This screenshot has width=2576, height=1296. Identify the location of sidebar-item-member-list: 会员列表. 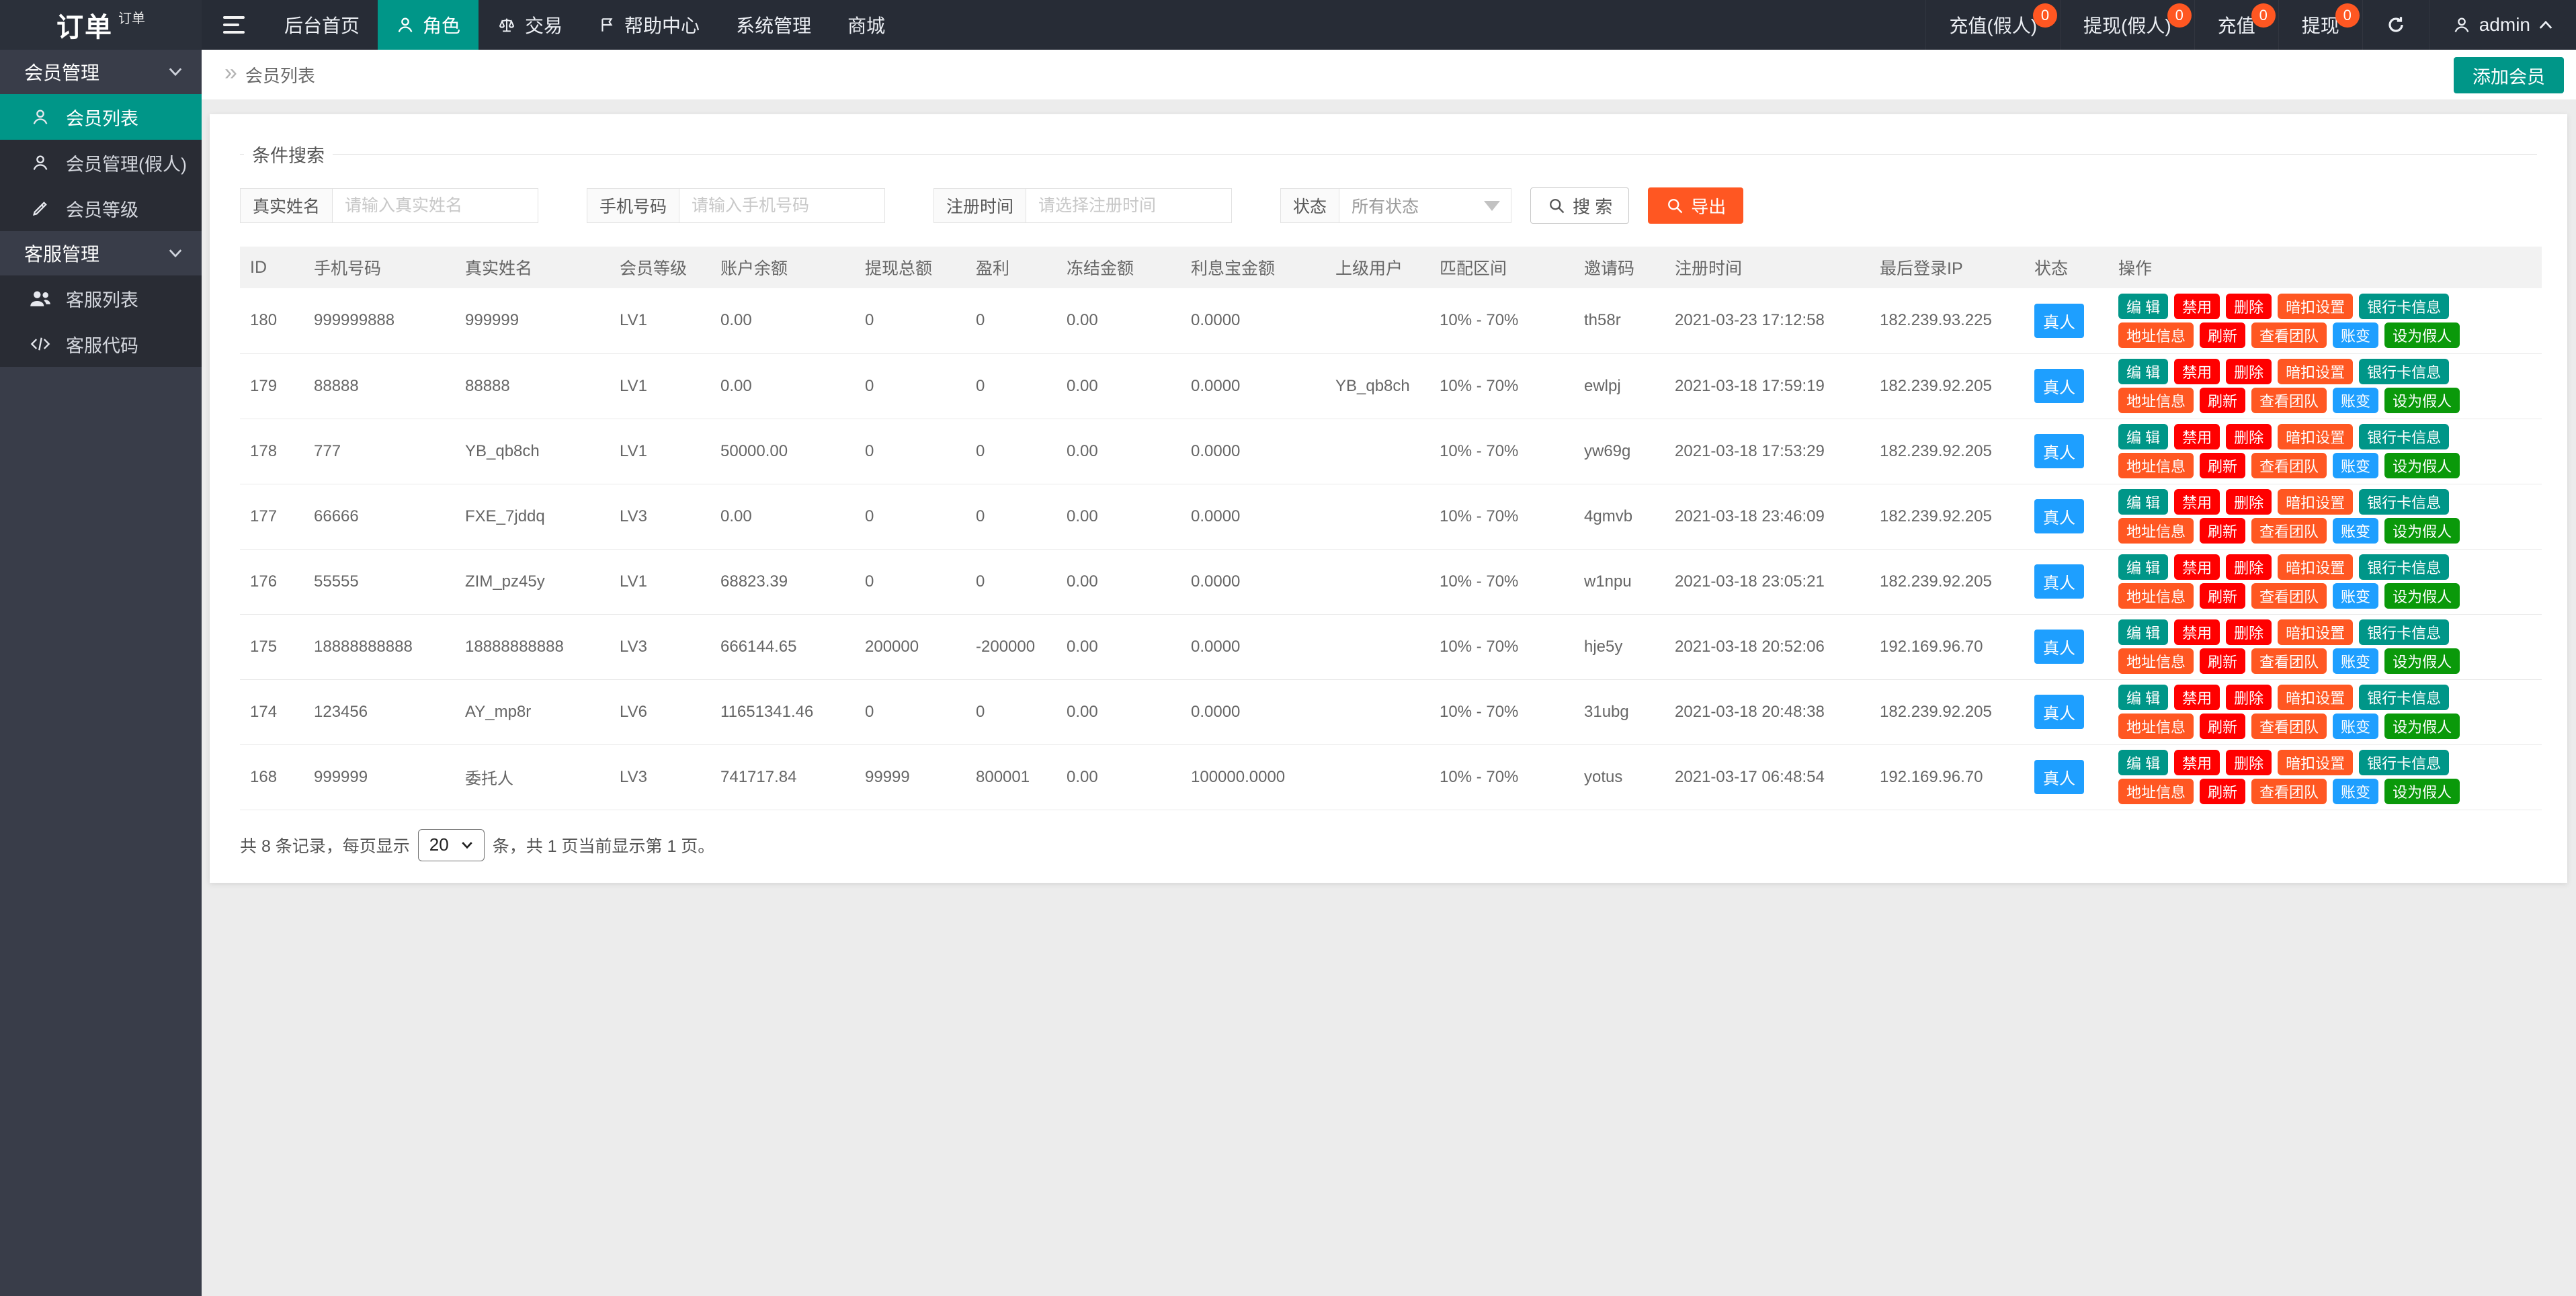
(101, 117).